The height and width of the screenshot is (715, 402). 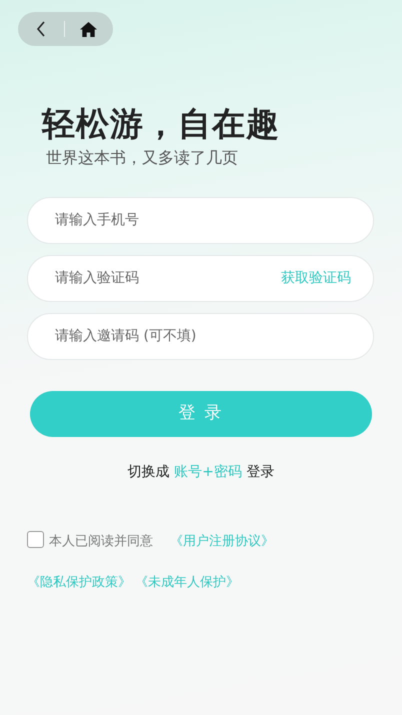 I want to click on text-input: 请输入手机号, so click(x=202, y=220).